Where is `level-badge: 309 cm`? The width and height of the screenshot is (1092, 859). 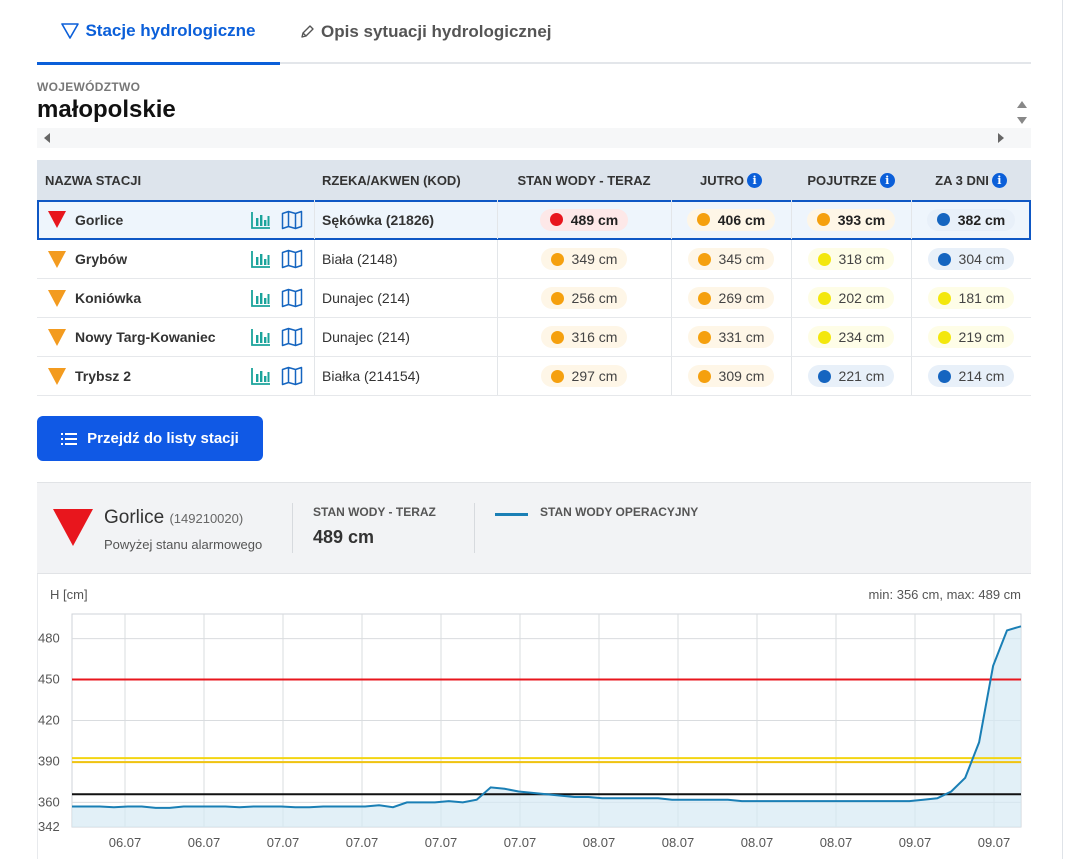 level-badge: 309 cm is located at coordinates (731, 376).